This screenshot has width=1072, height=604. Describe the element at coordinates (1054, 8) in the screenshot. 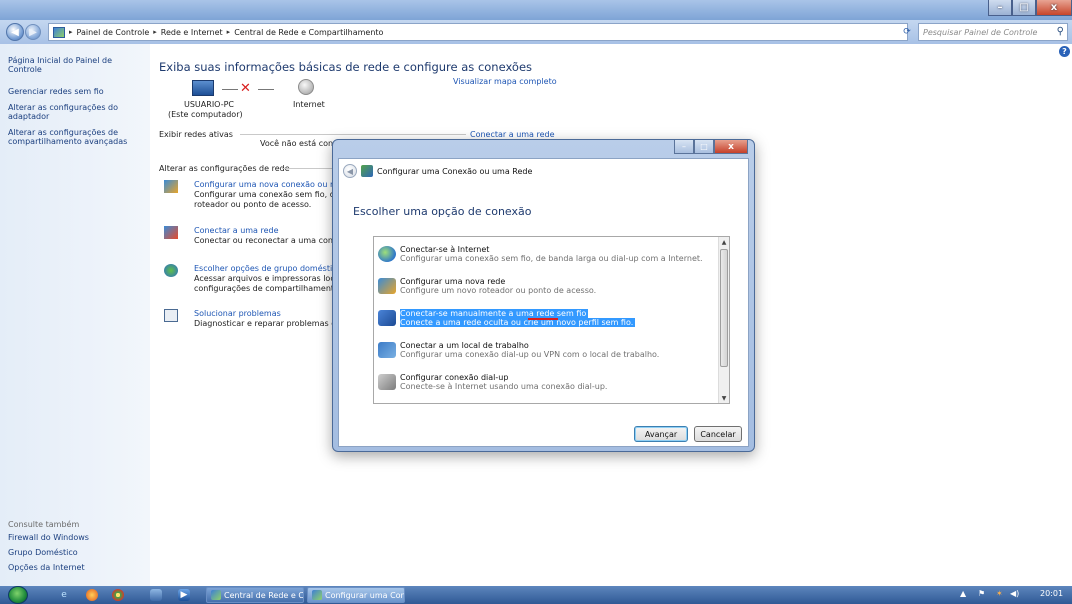

I see `close-button: x` at that location.